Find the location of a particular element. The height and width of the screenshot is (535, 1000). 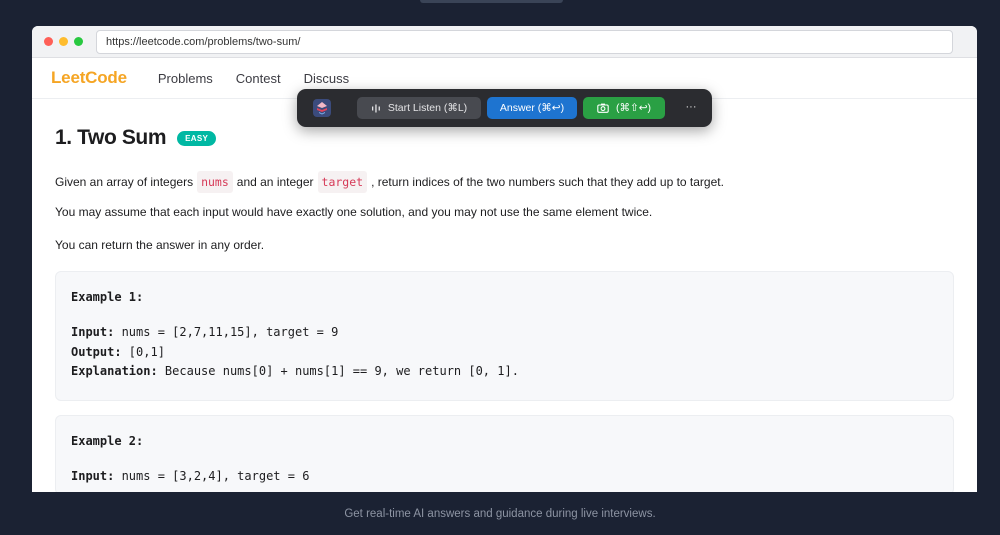

assistant-toolbar: Start Listen (⌘L) Answer (⌘↩) (⌘⇧↩) ··· is located at coordinates (504, 108).